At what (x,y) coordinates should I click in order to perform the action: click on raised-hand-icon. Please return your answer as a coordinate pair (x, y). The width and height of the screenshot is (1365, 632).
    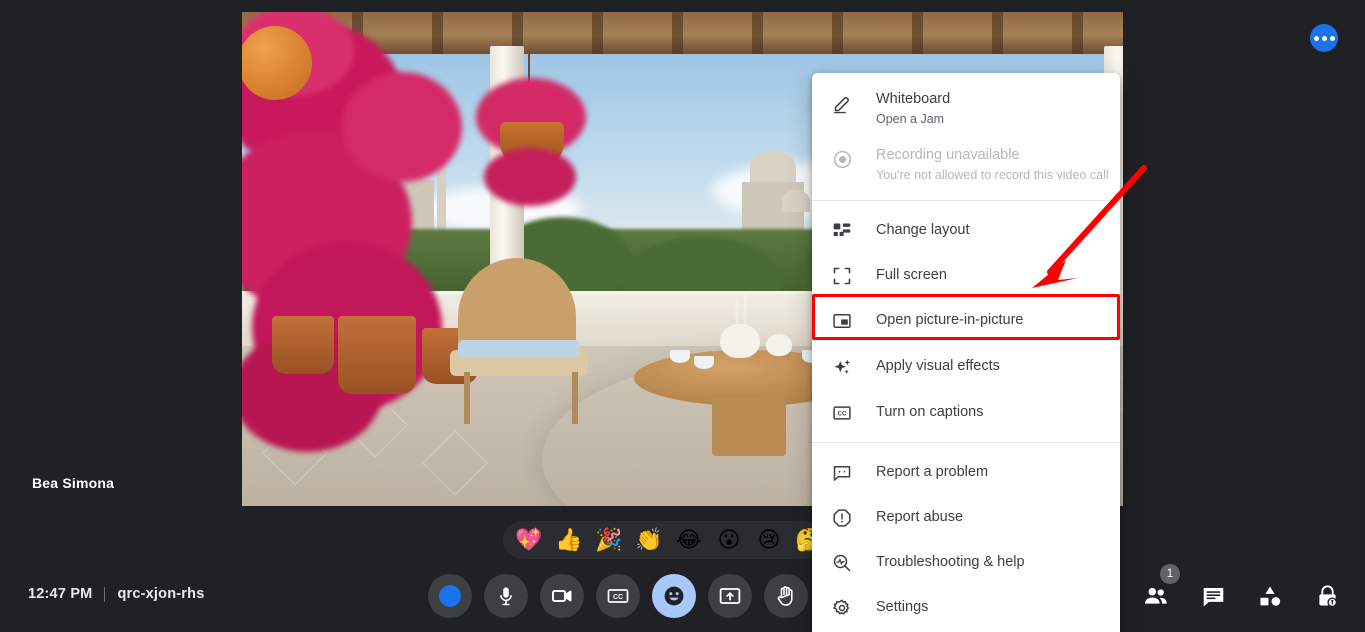
    Looking at the image, I should click on (785, 596).